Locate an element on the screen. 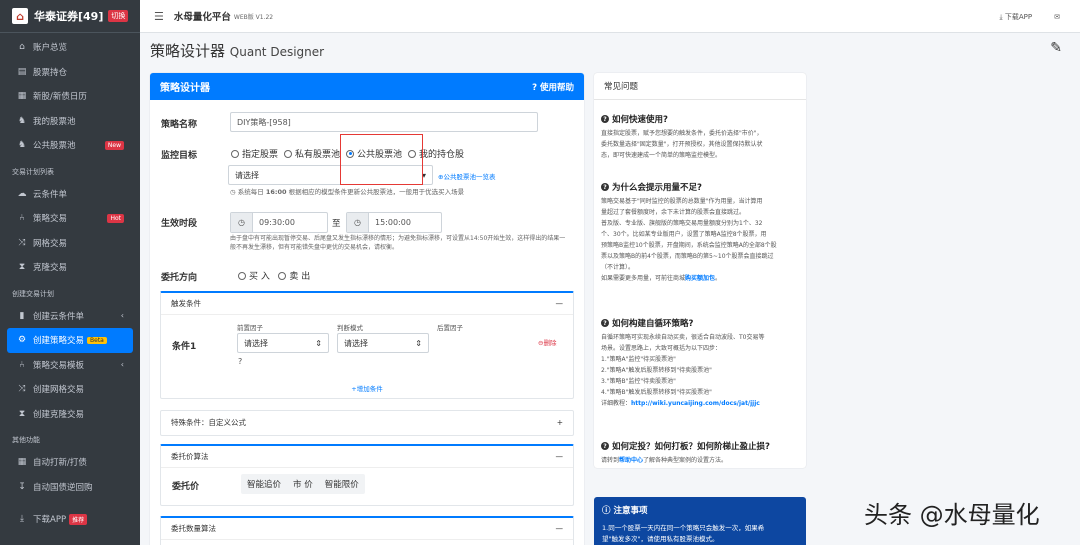 This screenshot has width=1080, height=545. notice-line-2: 望"触发多次"，请使用私有股票池模式。 is located at coordinates (660, 539).